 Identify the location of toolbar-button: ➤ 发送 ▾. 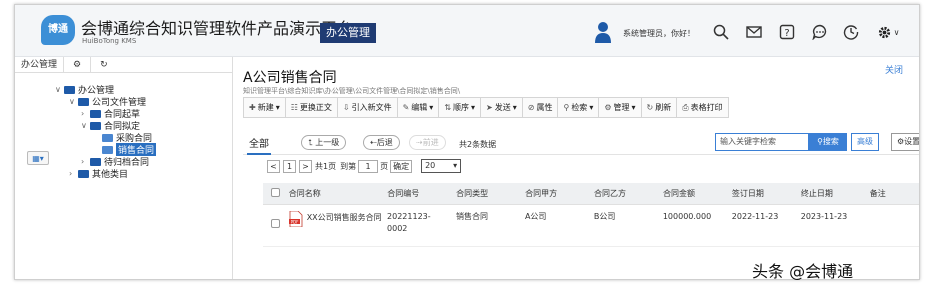
(502, 107).